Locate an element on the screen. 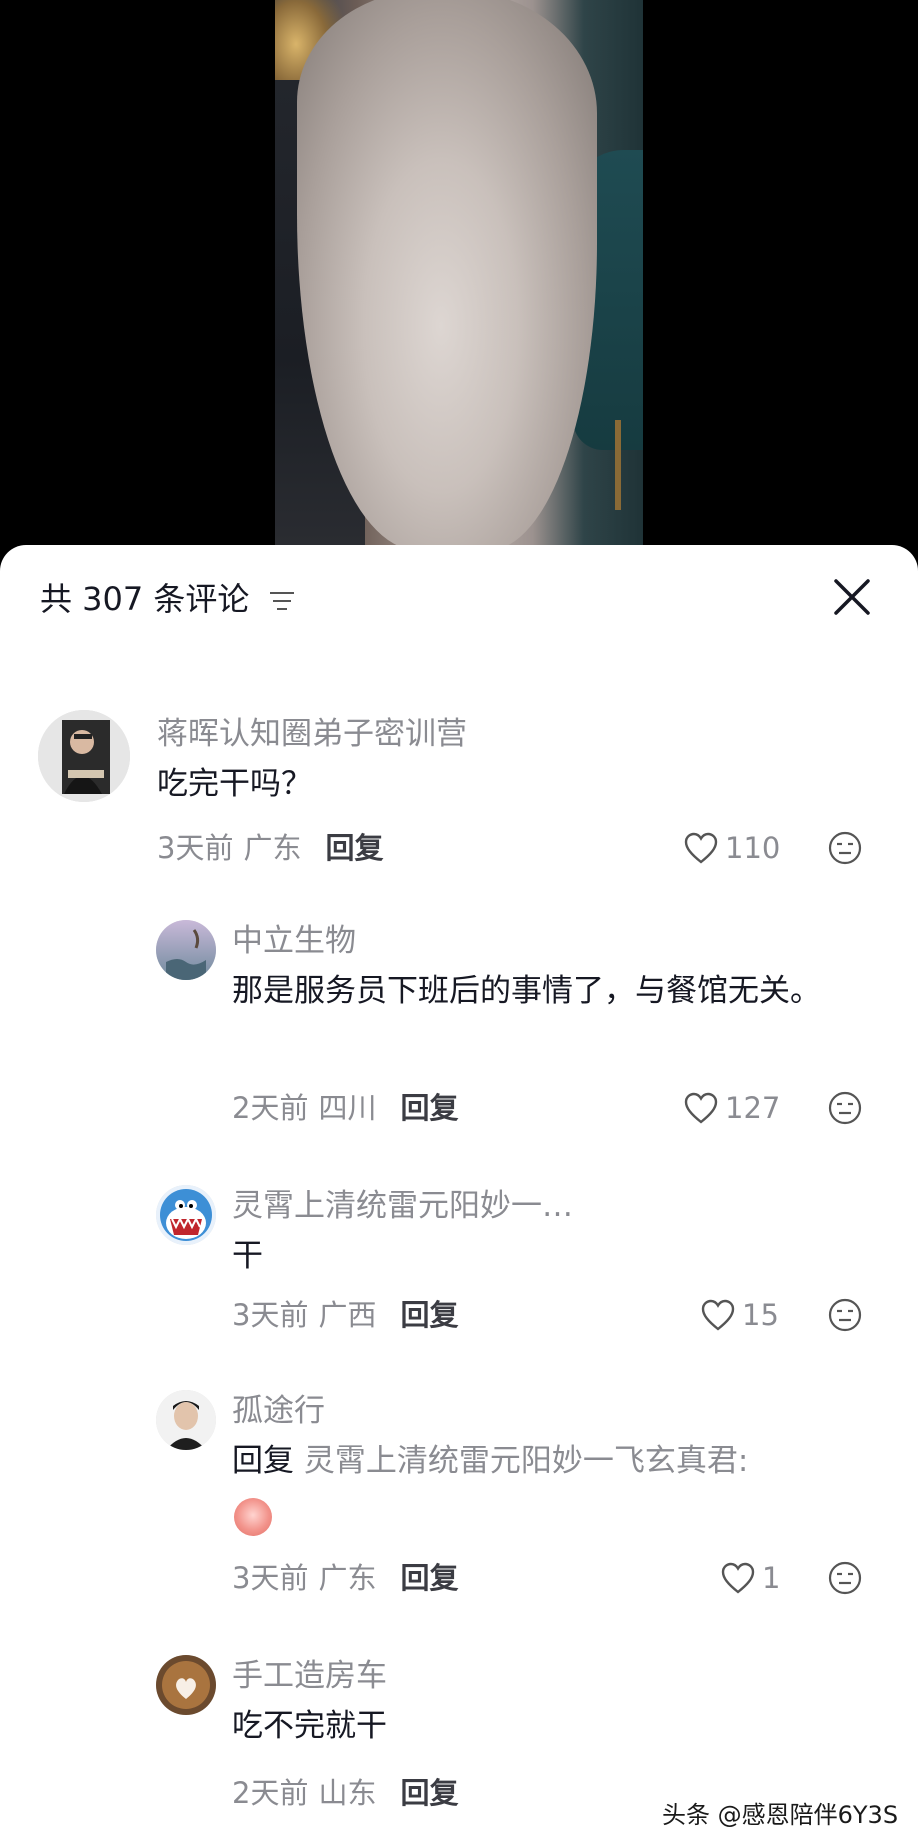  like-count: 110 is located at coordinates (753, 848).